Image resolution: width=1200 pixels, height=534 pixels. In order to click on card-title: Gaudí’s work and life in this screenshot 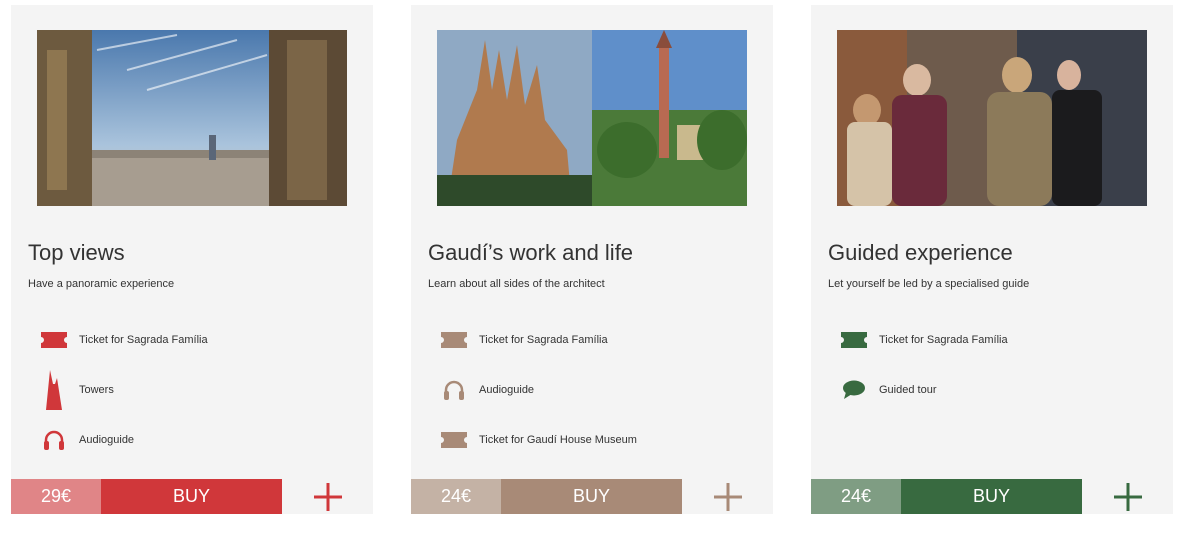, I will do `click(531, 252)`.